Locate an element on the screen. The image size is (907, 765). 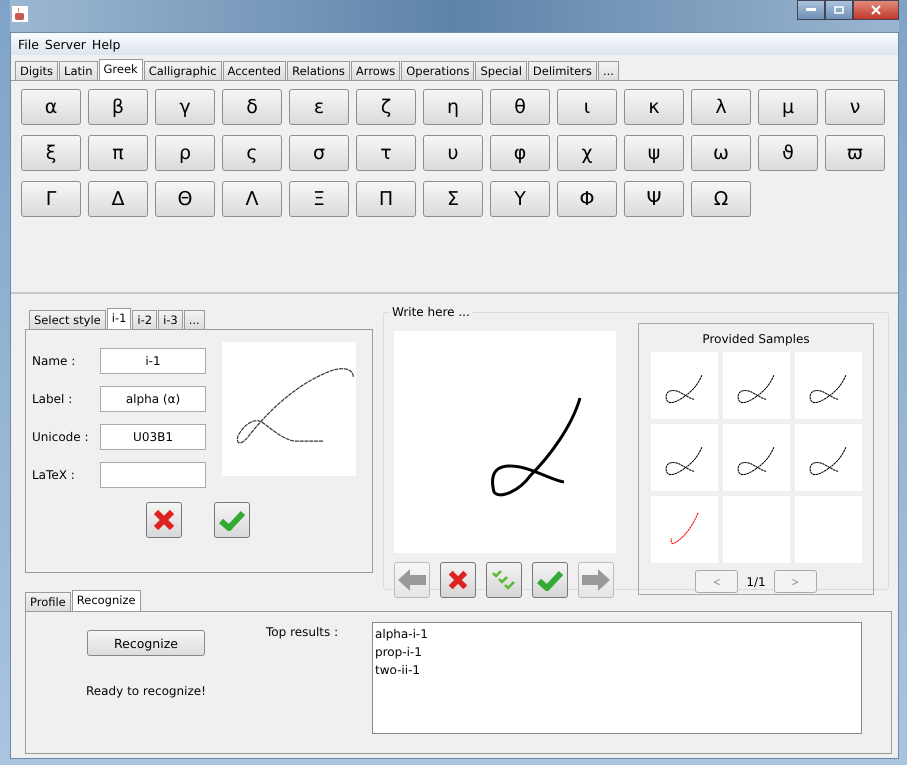
checkmark-icon is located at coordinates (232, 520).